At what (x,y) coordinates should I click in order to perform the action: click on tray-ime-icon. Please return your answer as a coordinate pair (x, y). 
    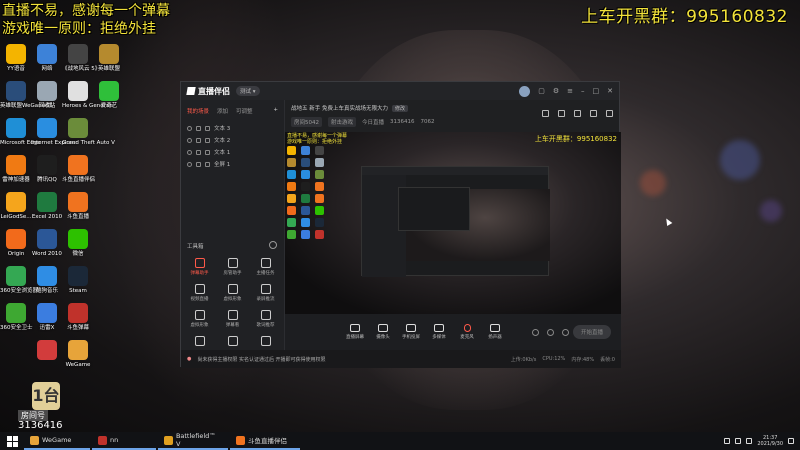
    Looking at the image, I should click on (749, 441).